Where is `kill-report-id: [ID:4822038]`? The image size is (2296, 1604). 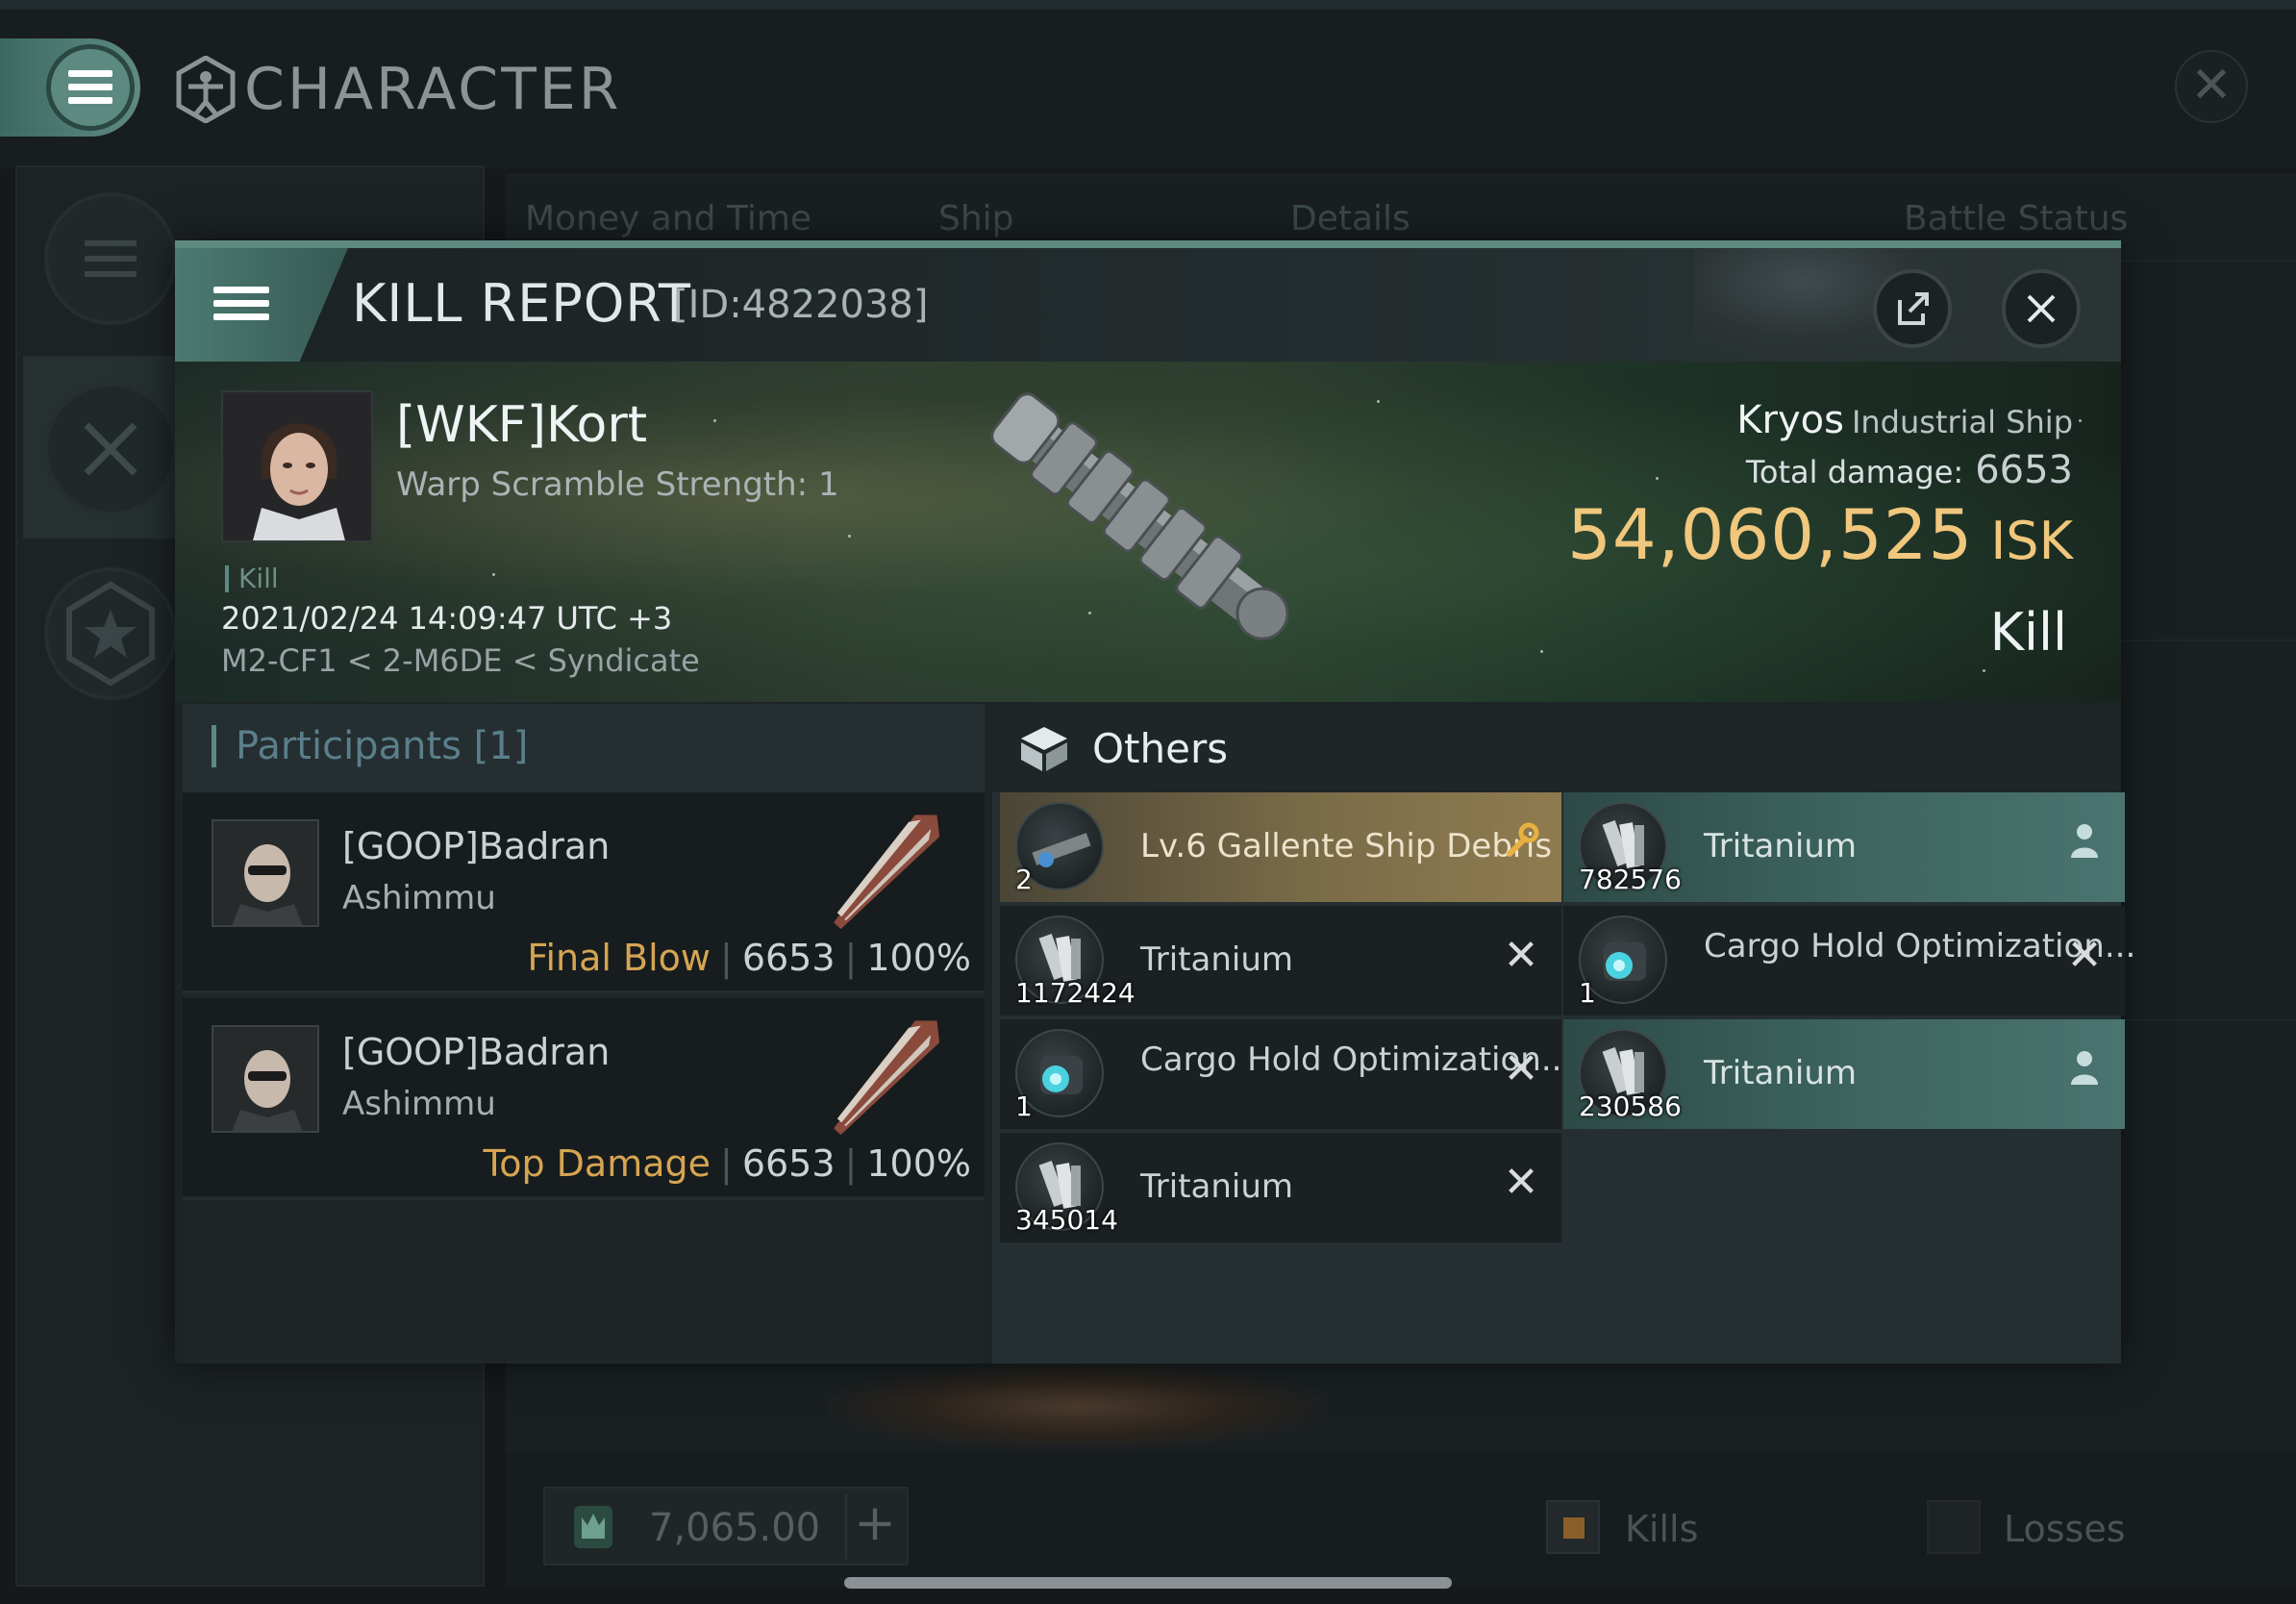
kill-report-id: [ID:4822038] is located at coordinates (801, 305).